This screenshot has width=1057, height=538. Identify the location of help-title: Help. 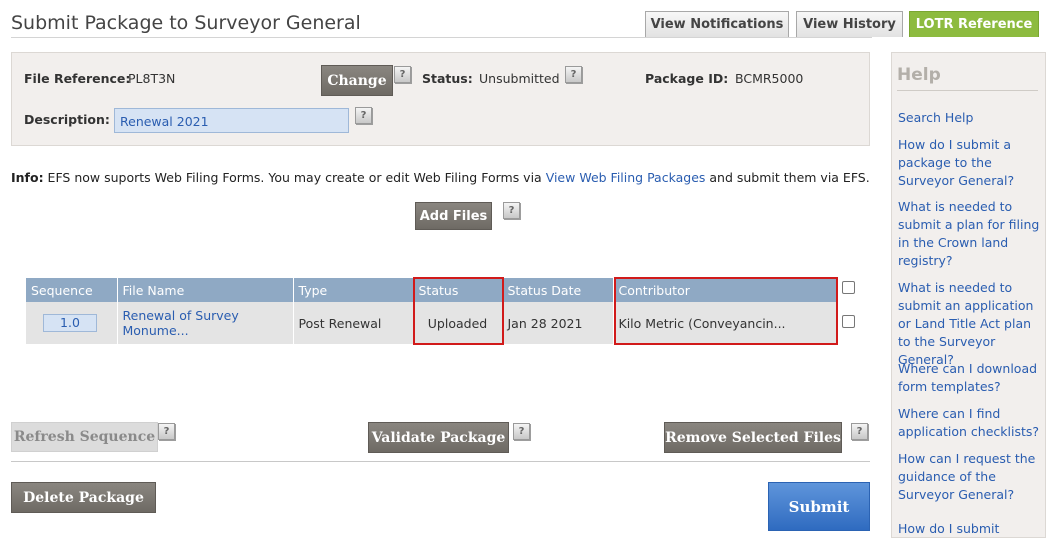
(919, 75).